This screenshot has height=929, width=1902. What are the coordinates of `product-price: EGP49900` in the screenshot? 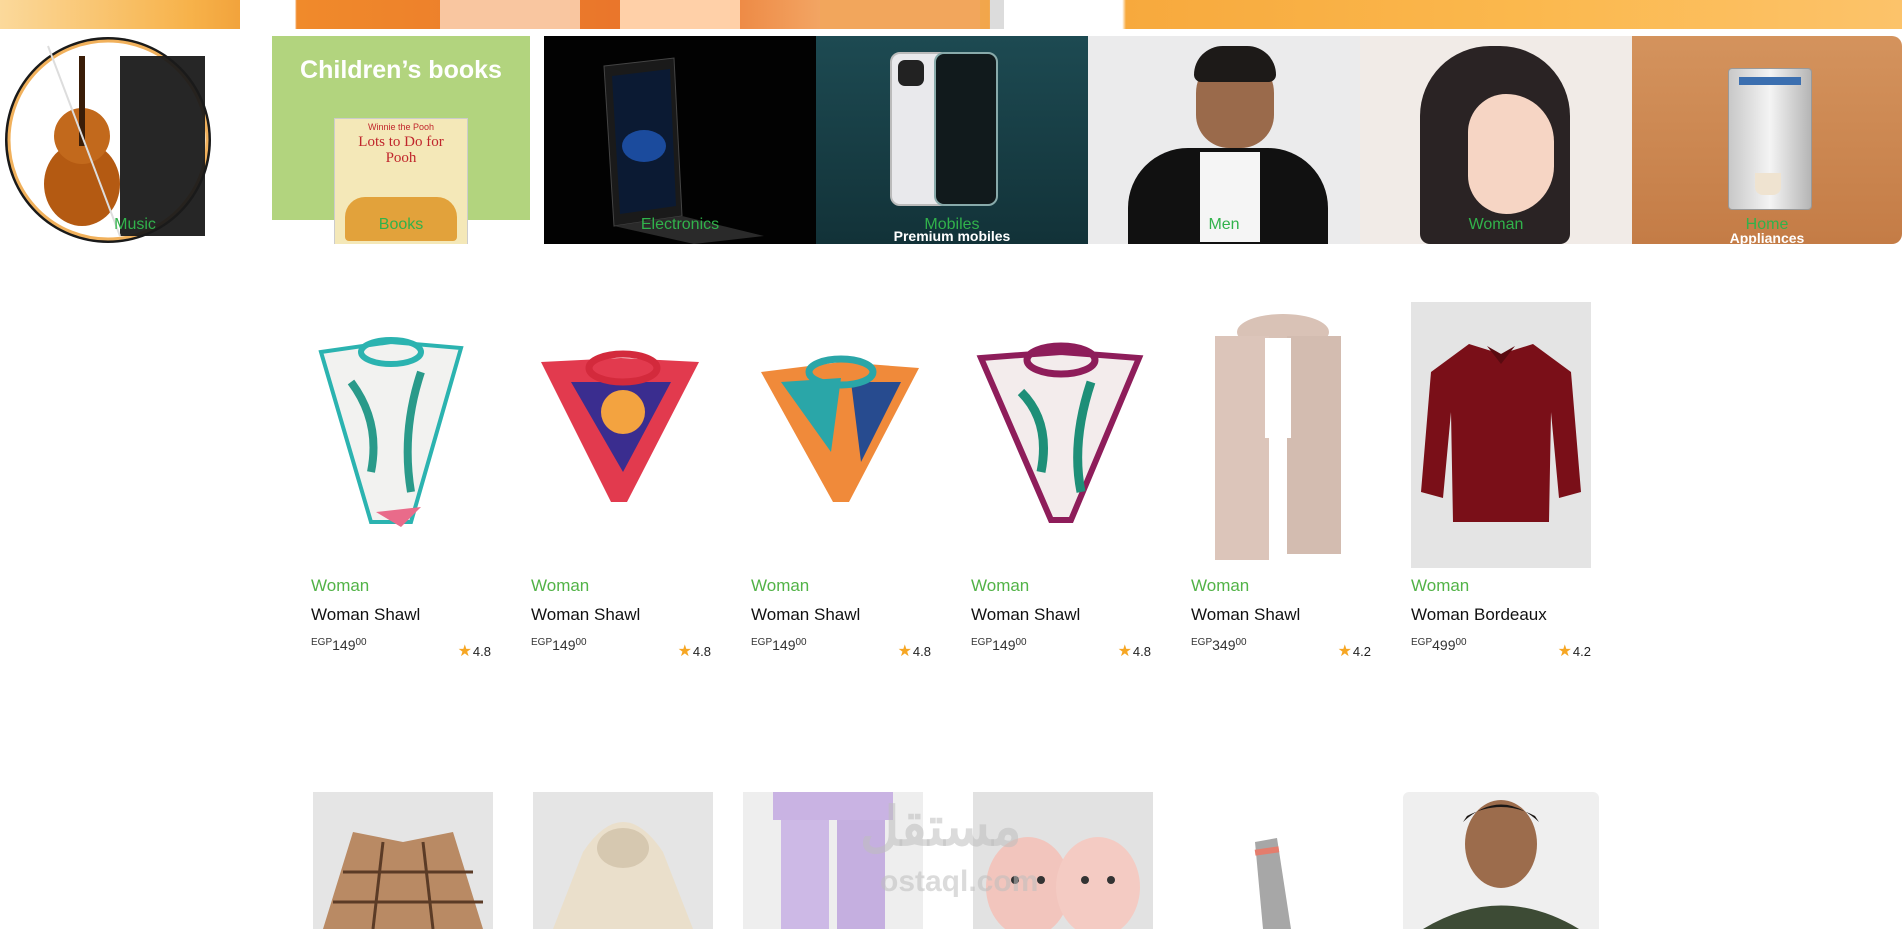 It's located at (1439, 645).